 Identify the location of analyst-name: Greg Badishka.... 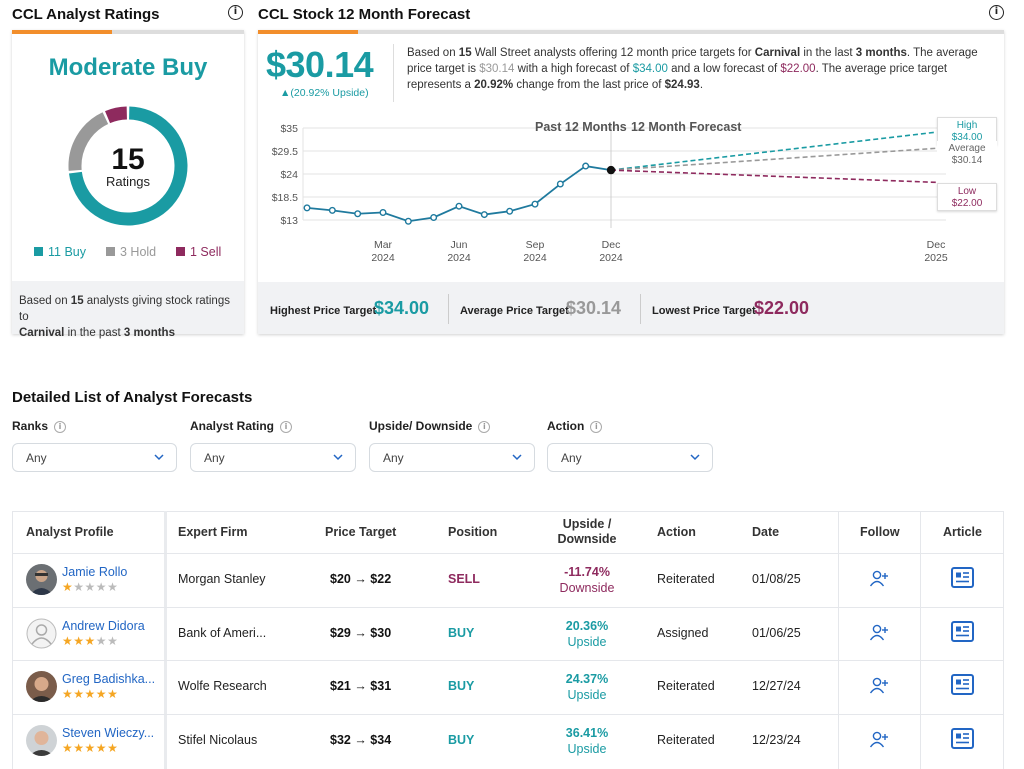
(108, 679).